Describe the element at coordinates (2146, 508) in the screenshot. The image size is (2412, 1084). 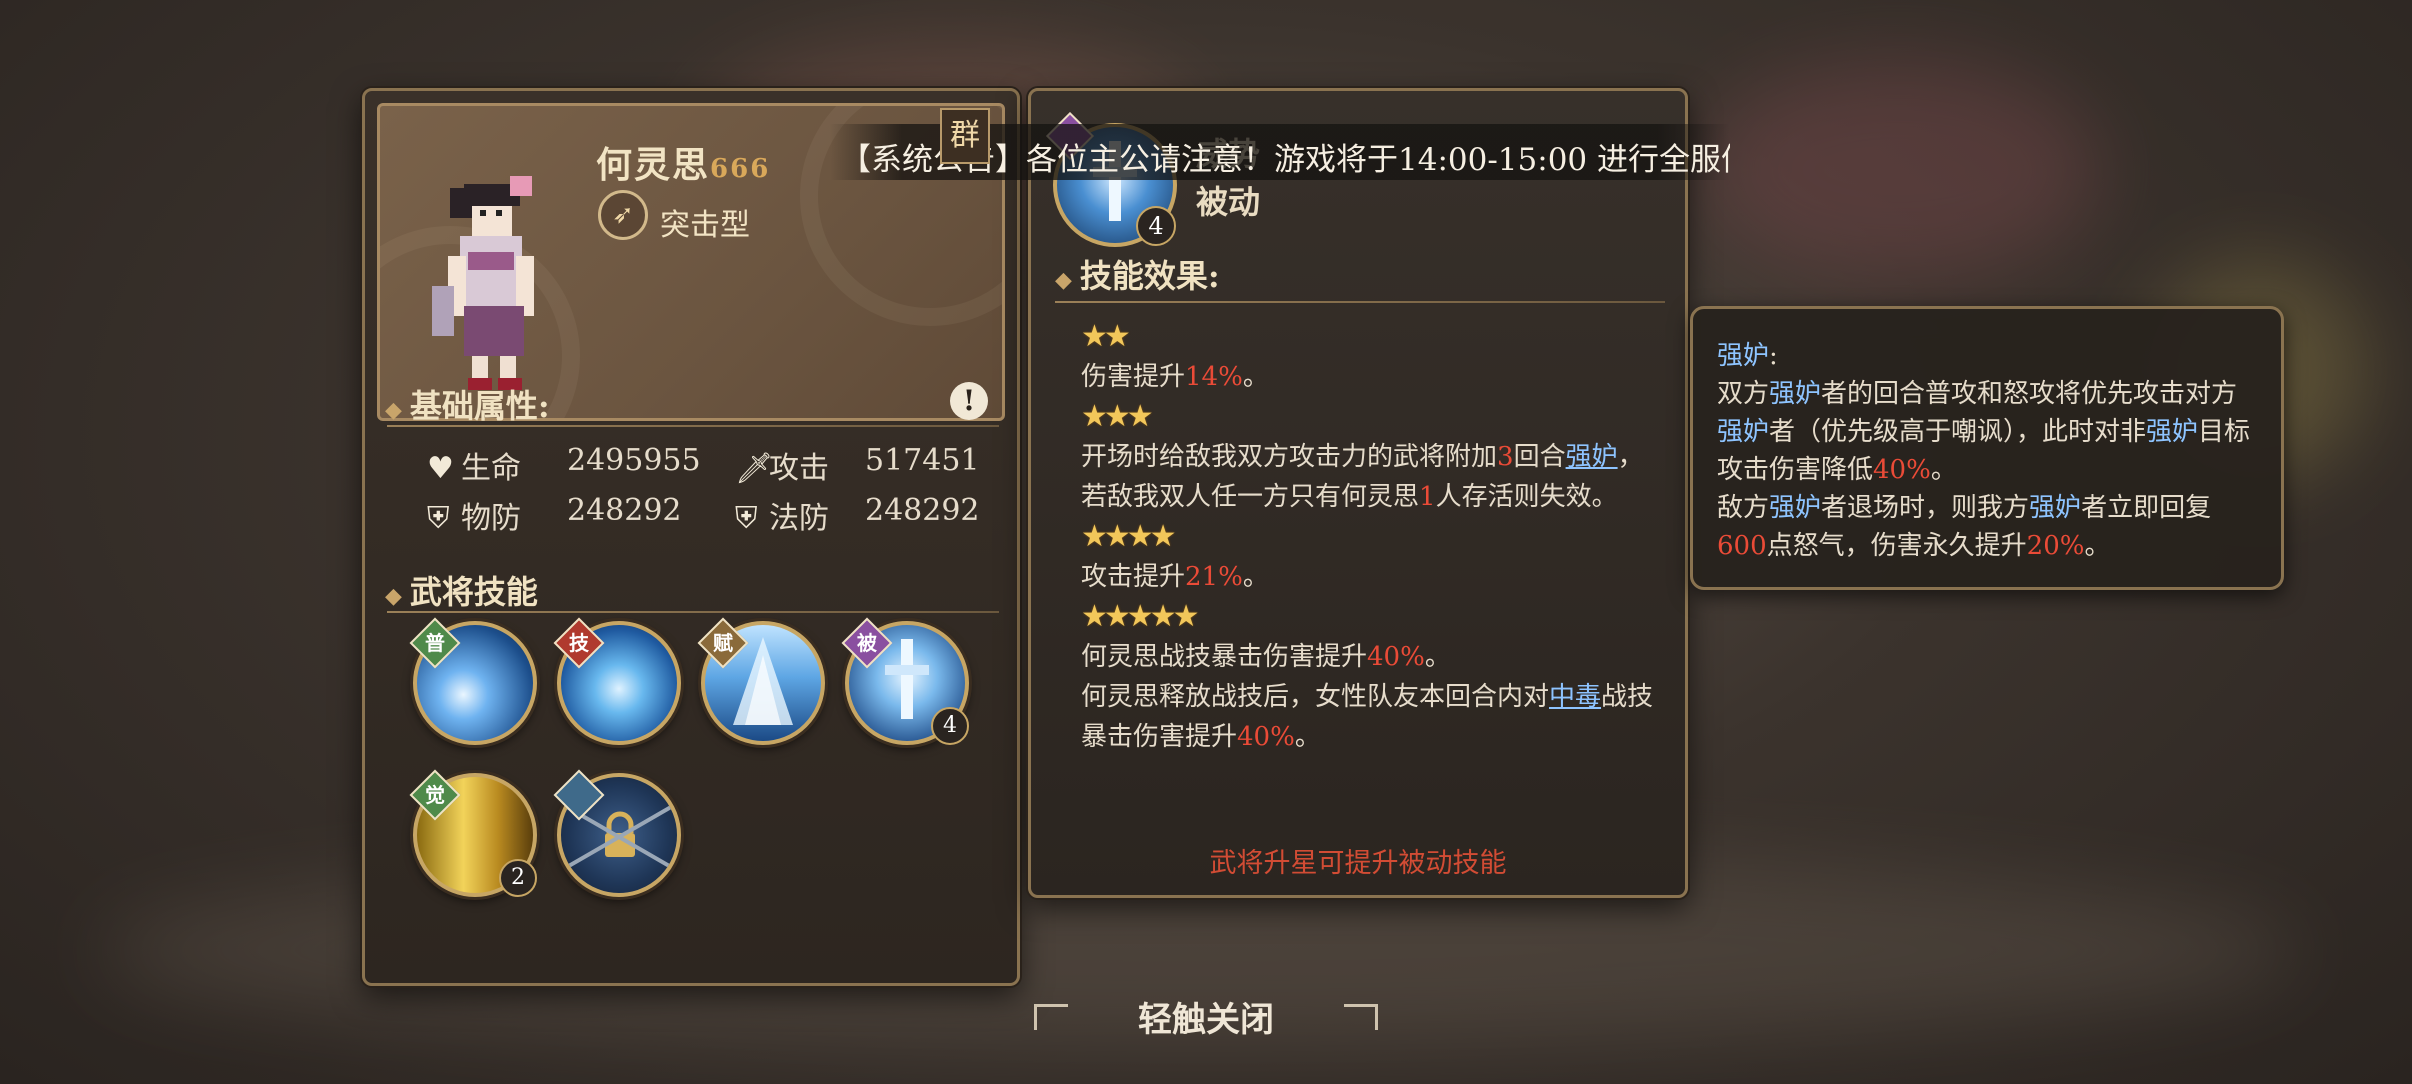
I see `tooltip-text: 者立即回复` at that location.